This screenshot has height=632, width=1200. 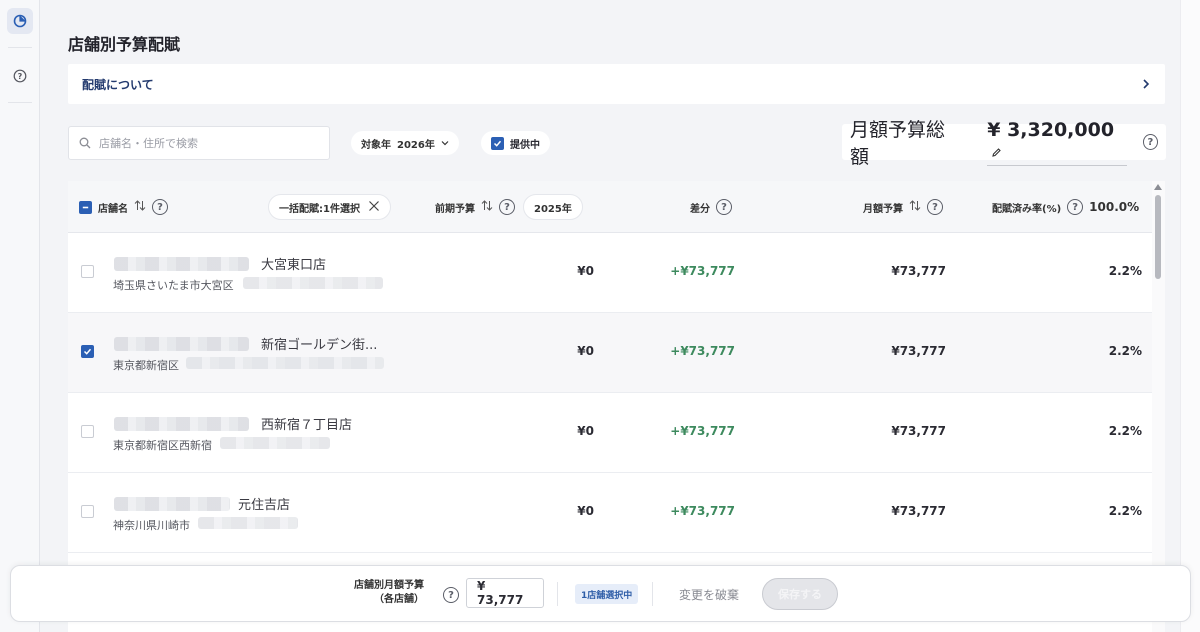 What do you see at coordinates (389, 593) in the screenshot?
I see `bulk-budget-label: 店舗別月額予算 （各店舗）` at bounding box center [389, 593].